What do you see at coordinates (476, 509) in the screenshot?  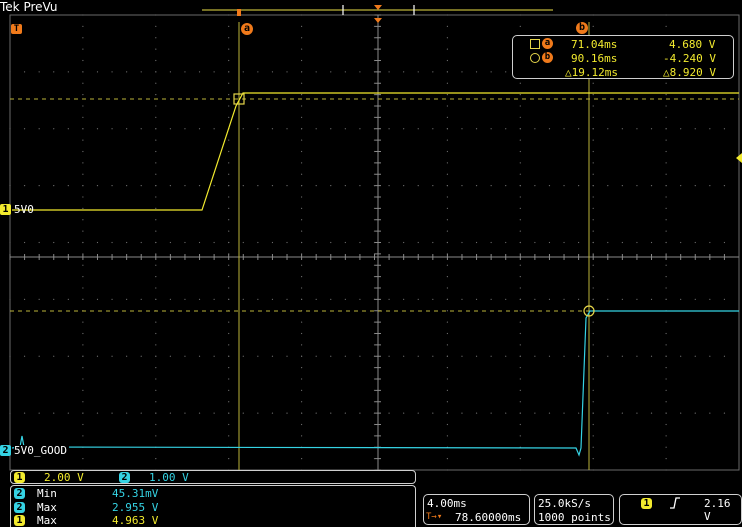 I see `timebase-panel: 4.00ms T→▾ 78.60000ms` at bounding box center [476, 509].